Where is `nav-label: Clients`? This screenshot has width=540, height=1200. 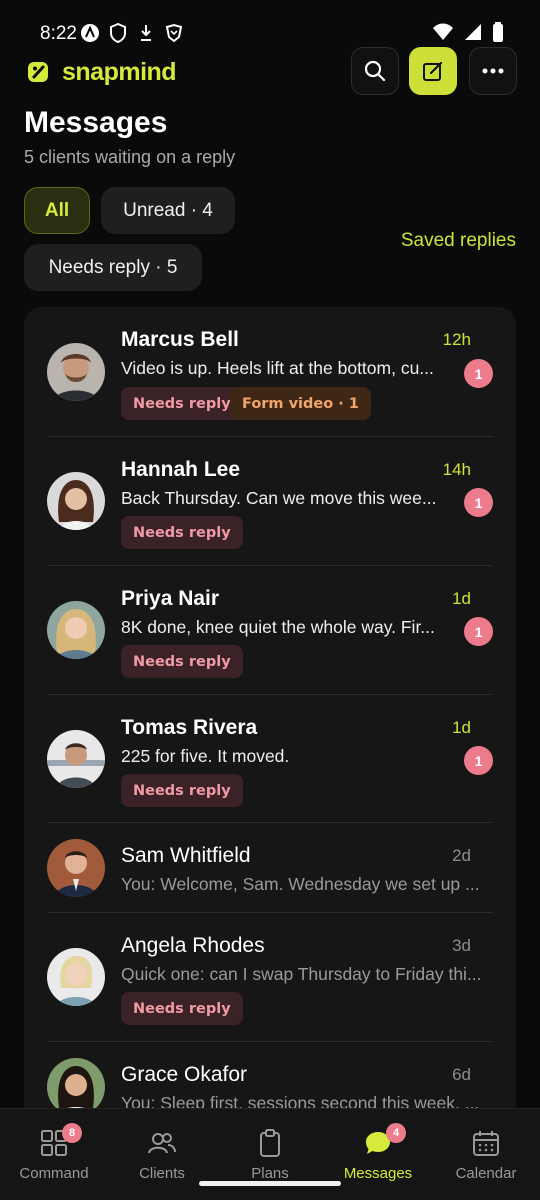
nav-label: Clients is located at coordinates (162, 1173).